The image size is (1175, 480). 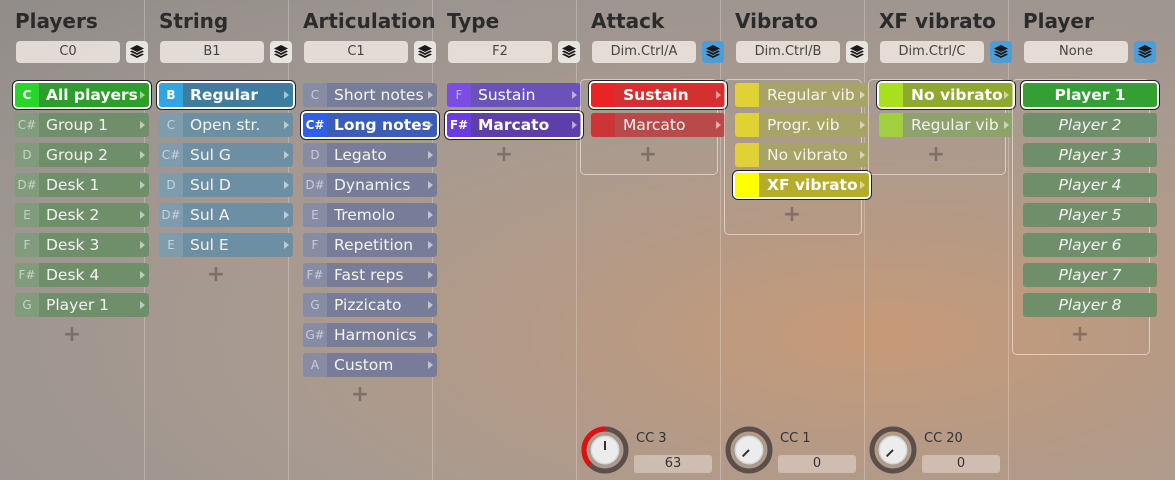 I want to click on articulation-item: Player 4, so click(x=1090, y=185).